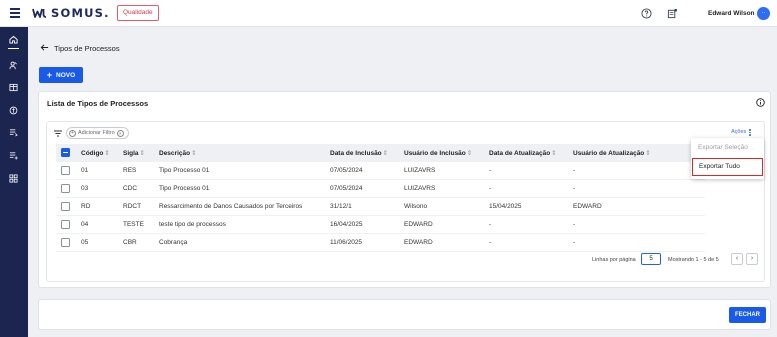 The width and height of the screenshot is (777, 337). I want to click on close-icon: ×, so click(120, 133).